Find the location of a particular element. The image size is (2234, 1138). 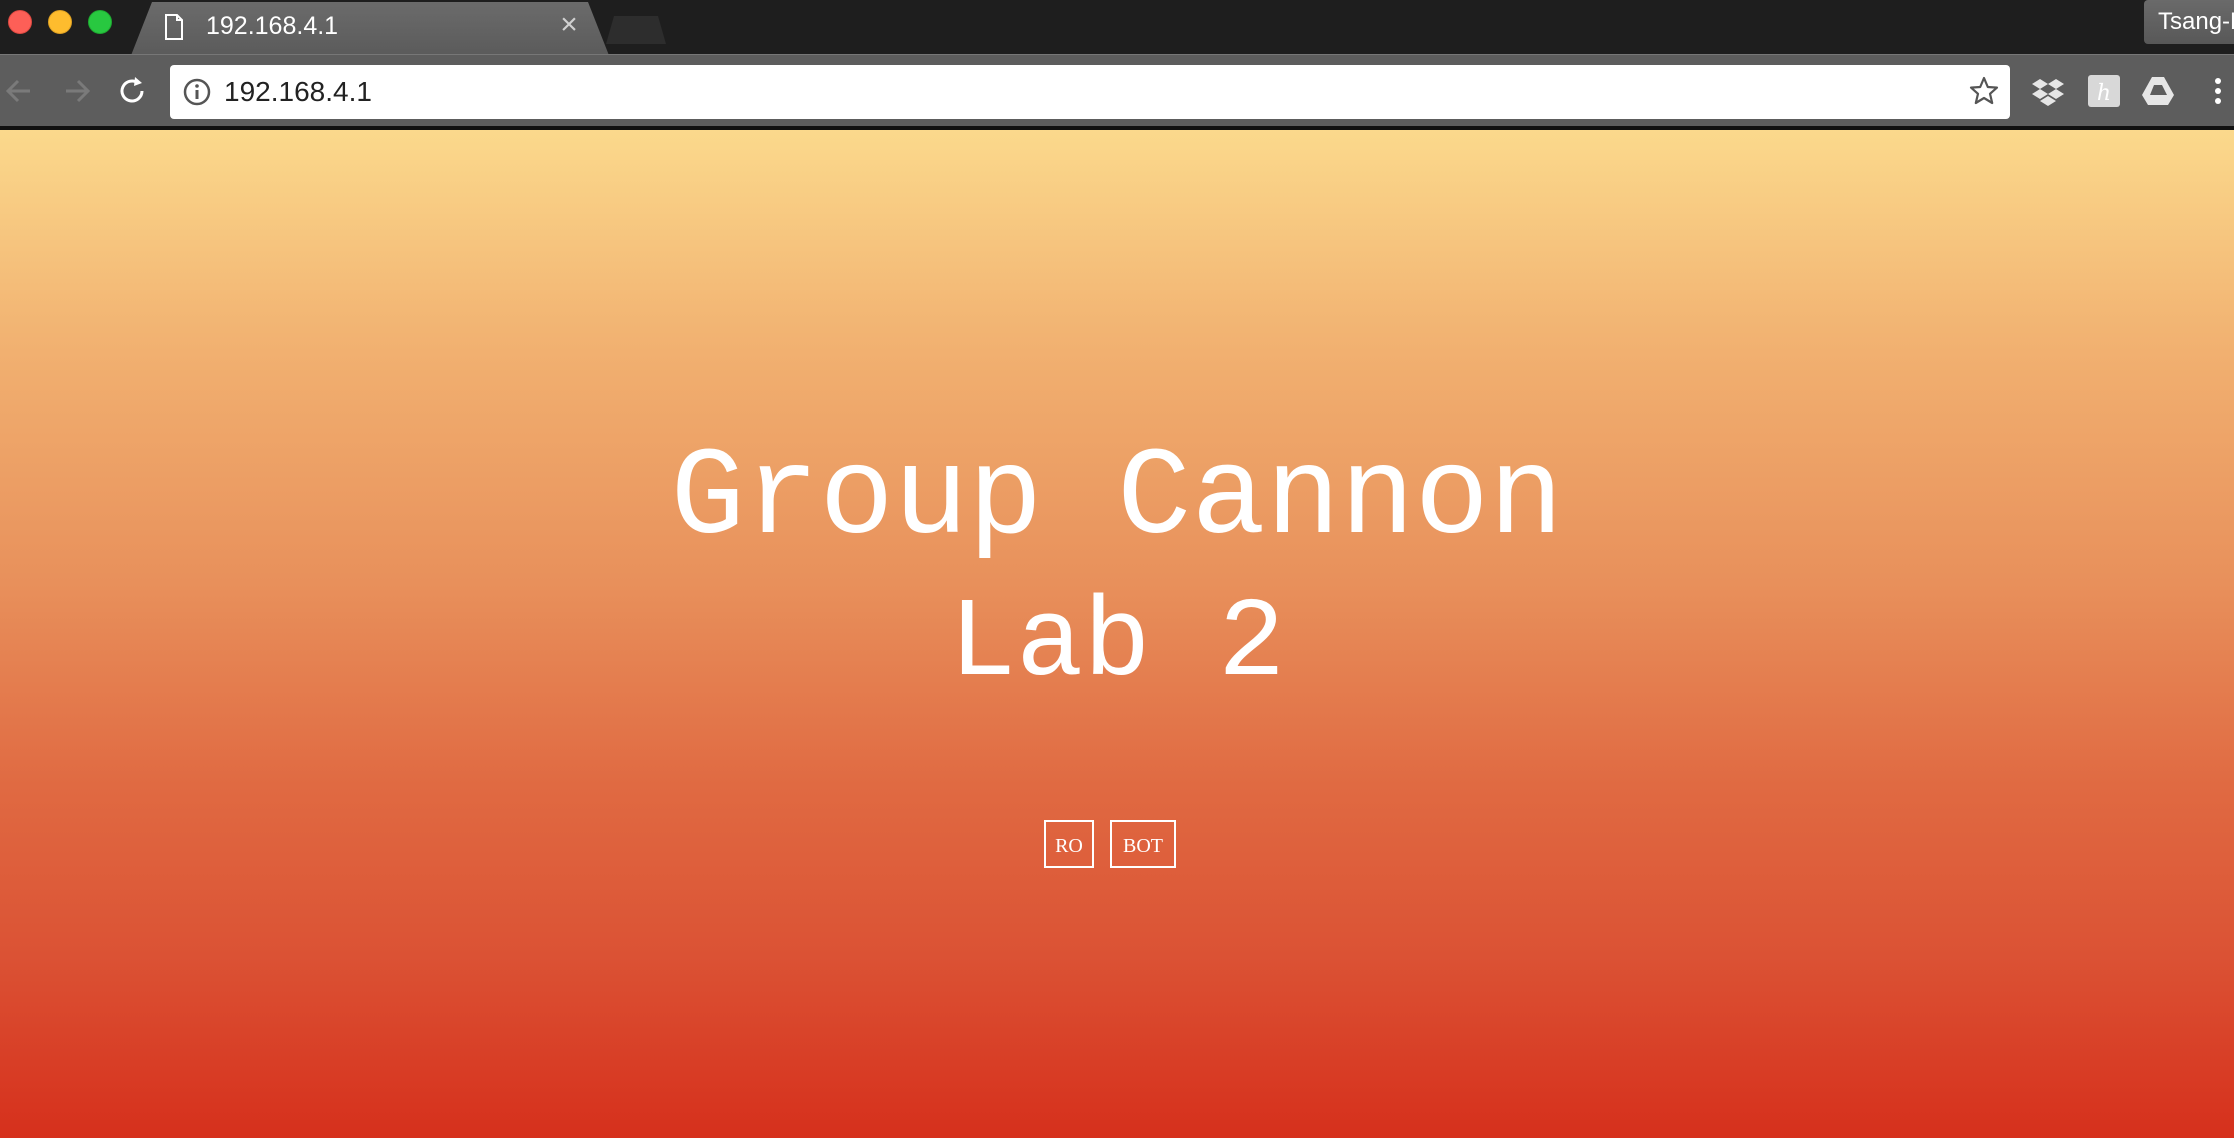

page-title: Group Cannon is located at coordinates (1117, 500).